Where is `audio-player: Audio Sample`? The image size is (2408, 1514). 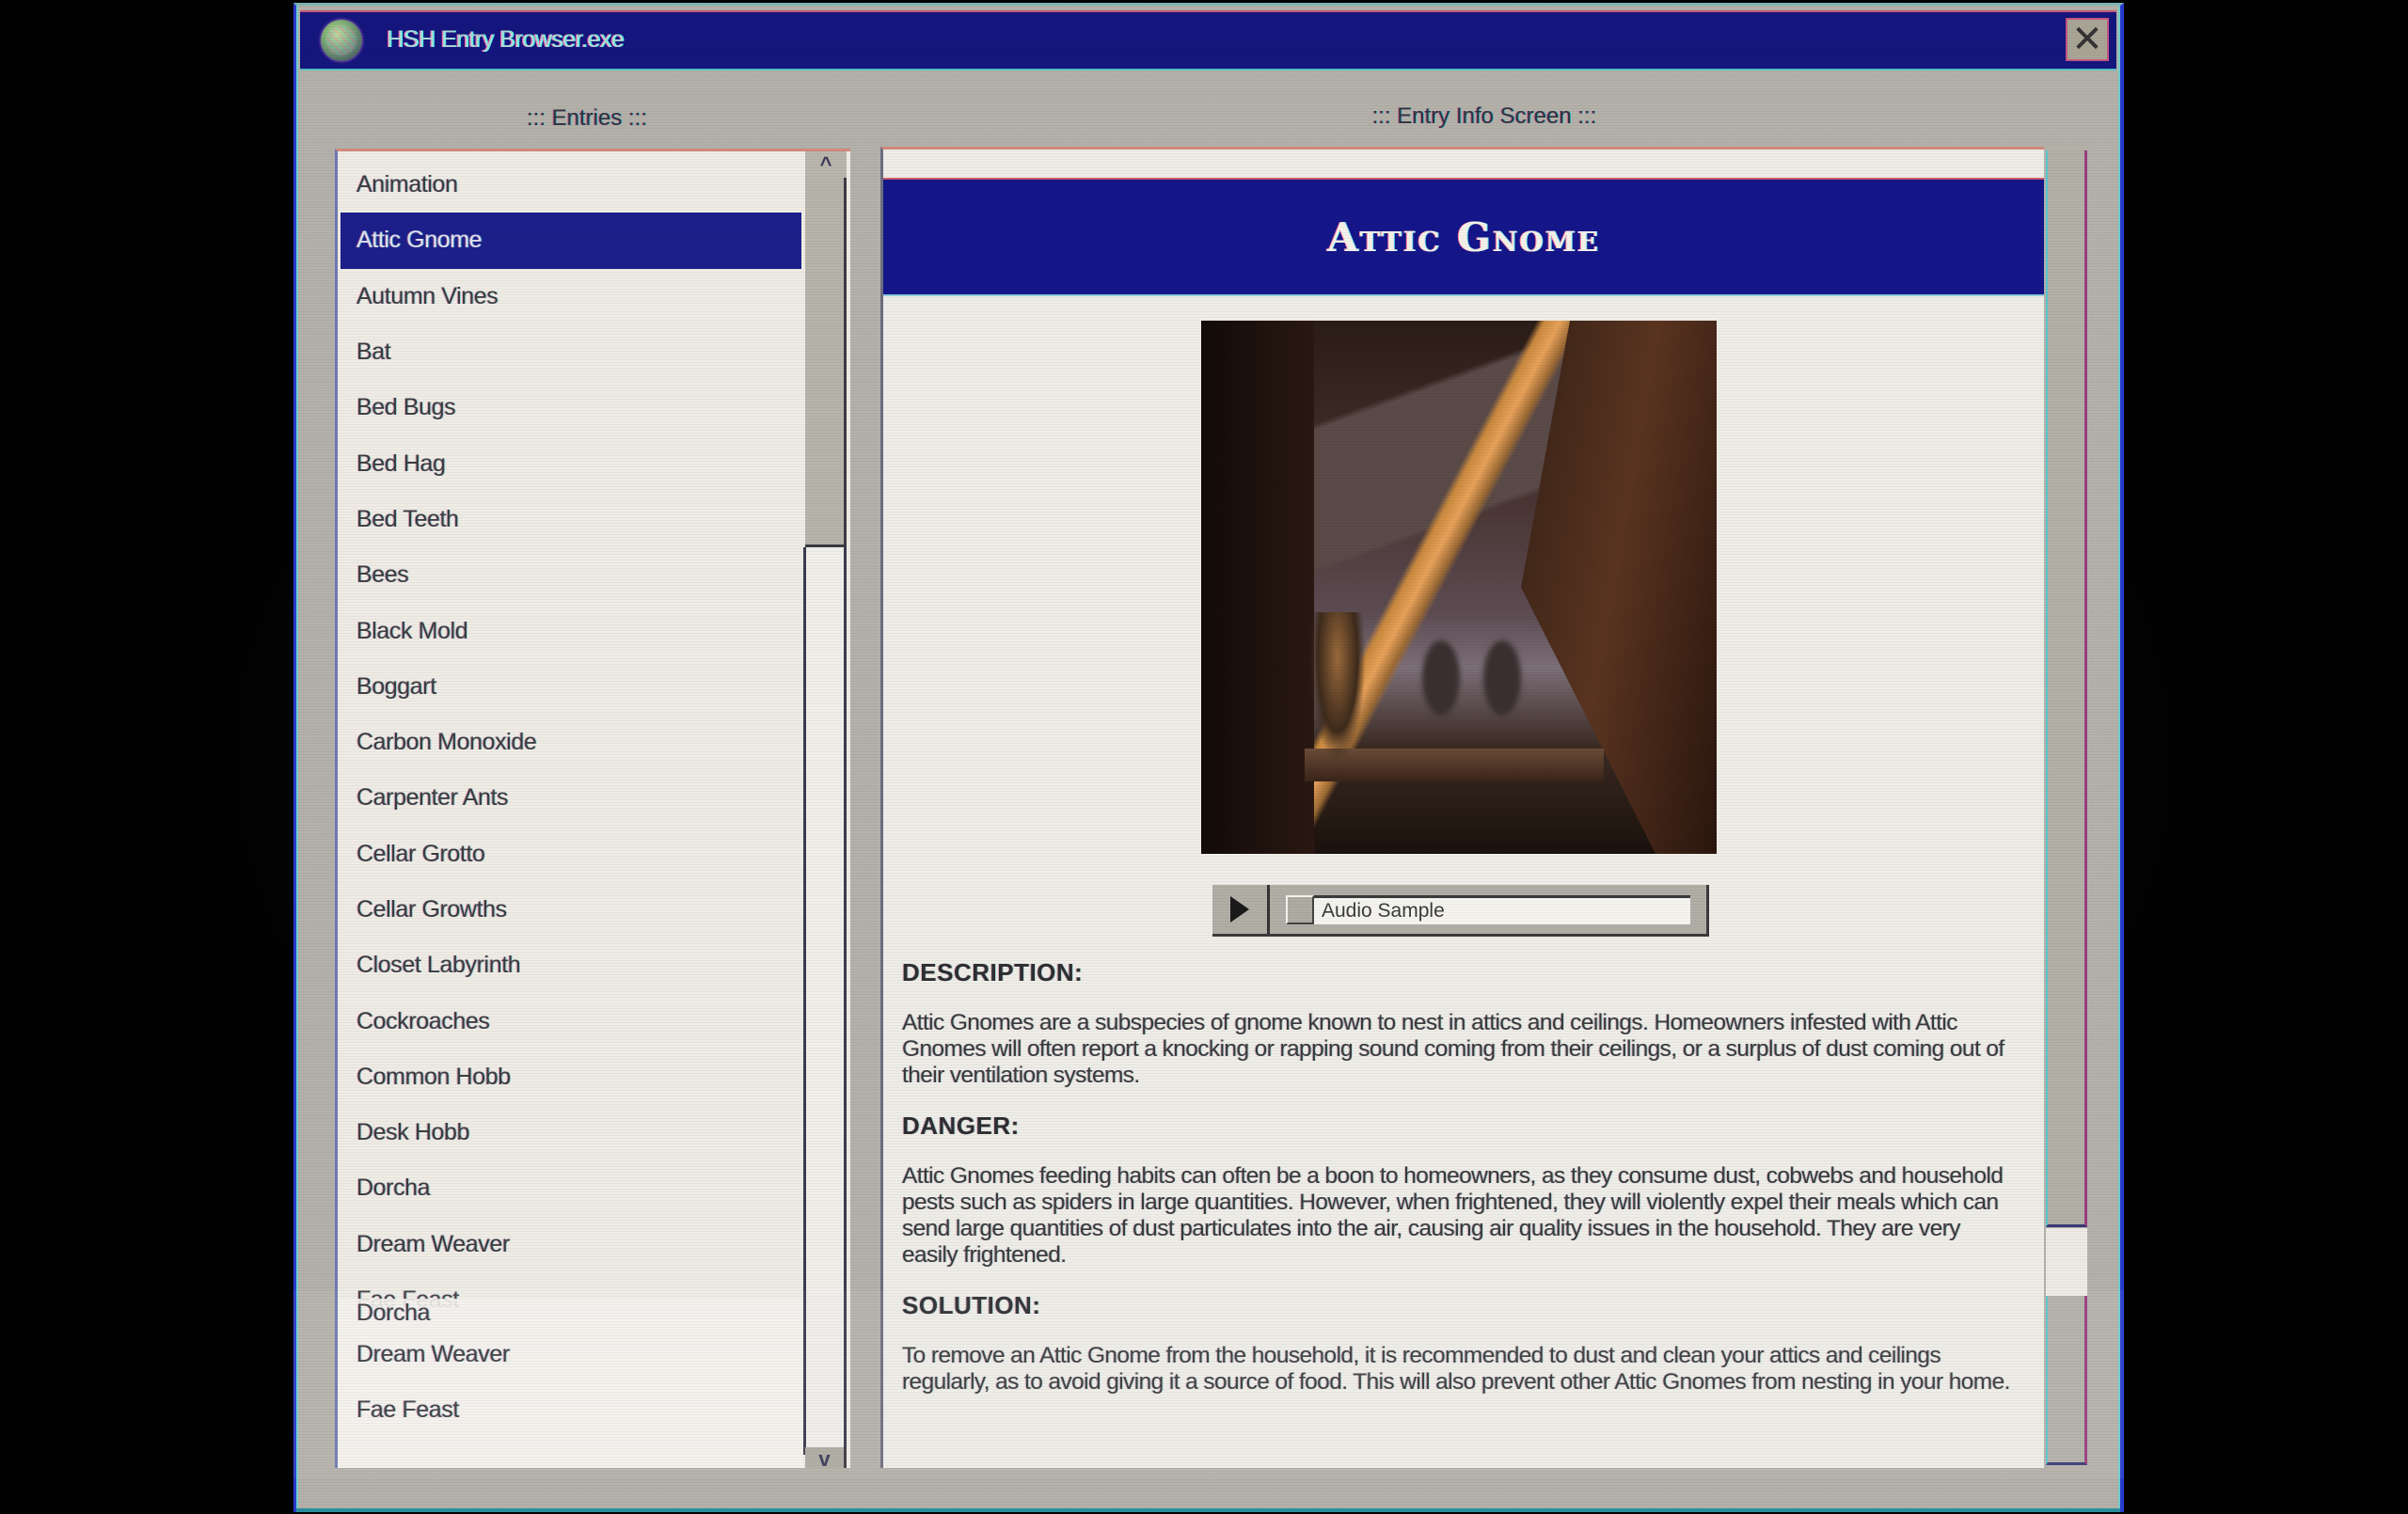
audio-player: Audio Sample is located at coordinates (1461, 911).